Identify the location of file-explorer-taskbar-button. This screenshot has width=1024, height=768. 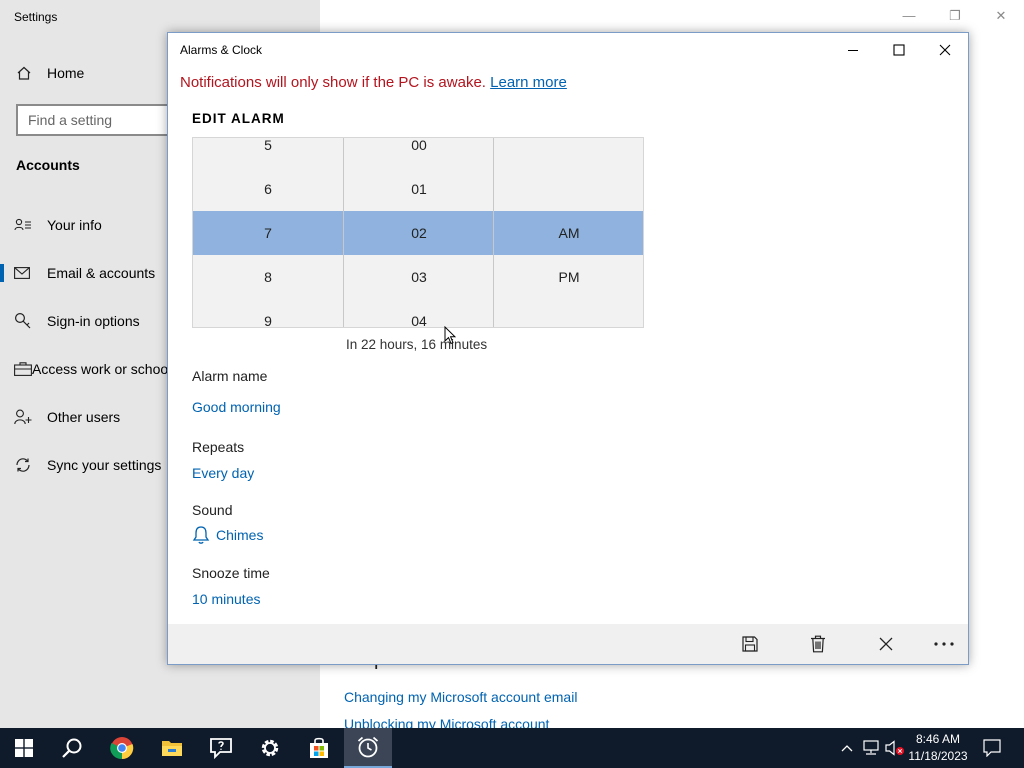
(172, 748).